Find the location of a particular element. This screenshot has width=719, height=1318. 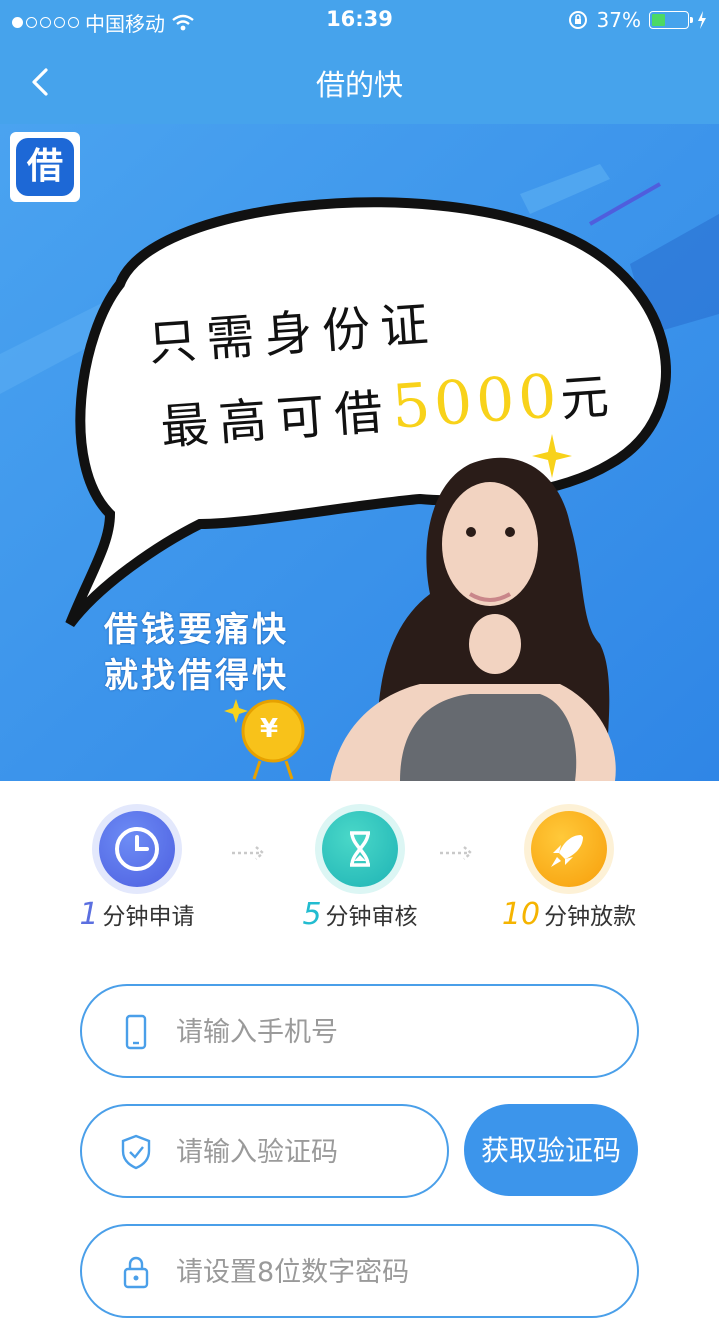

code-field is located at coordinates (264, 1151).